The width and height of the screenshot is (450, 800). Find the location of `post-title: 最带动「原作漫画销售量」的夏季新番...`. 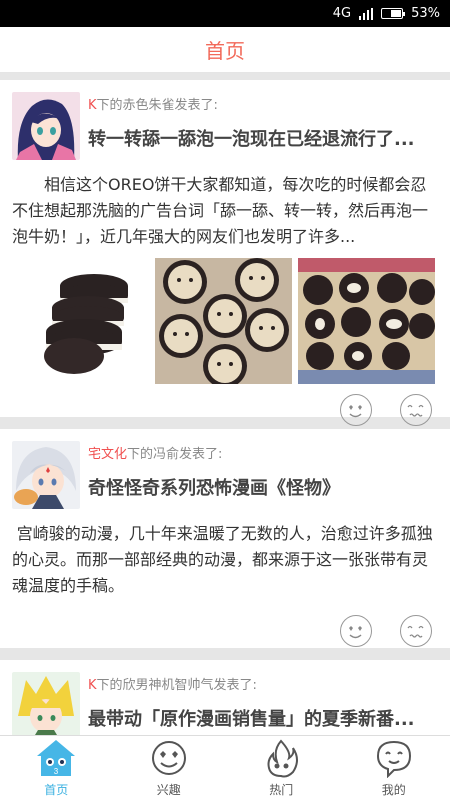

post-title: 最带动「原作漫画销售量」的夏季新番... is located at coordinates (263, 718).